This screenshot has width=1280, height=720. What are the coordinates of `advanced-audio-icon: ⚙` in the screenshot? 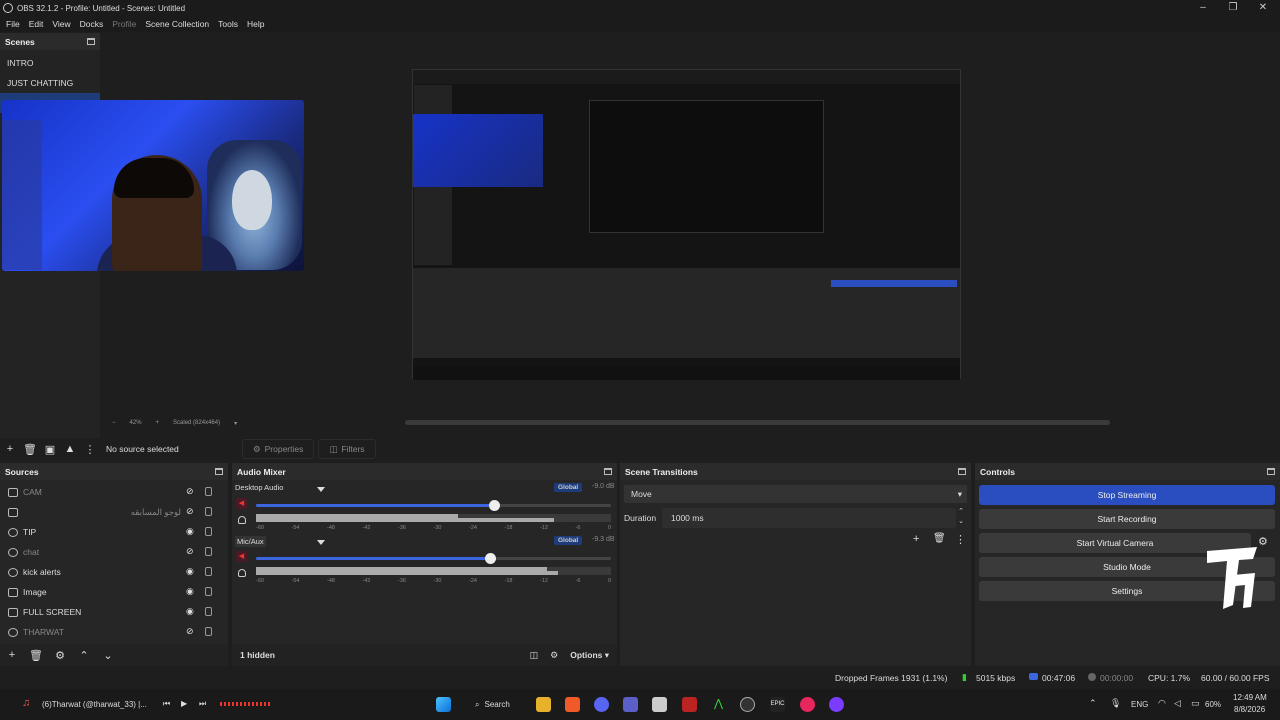 It's located at (554, 655).